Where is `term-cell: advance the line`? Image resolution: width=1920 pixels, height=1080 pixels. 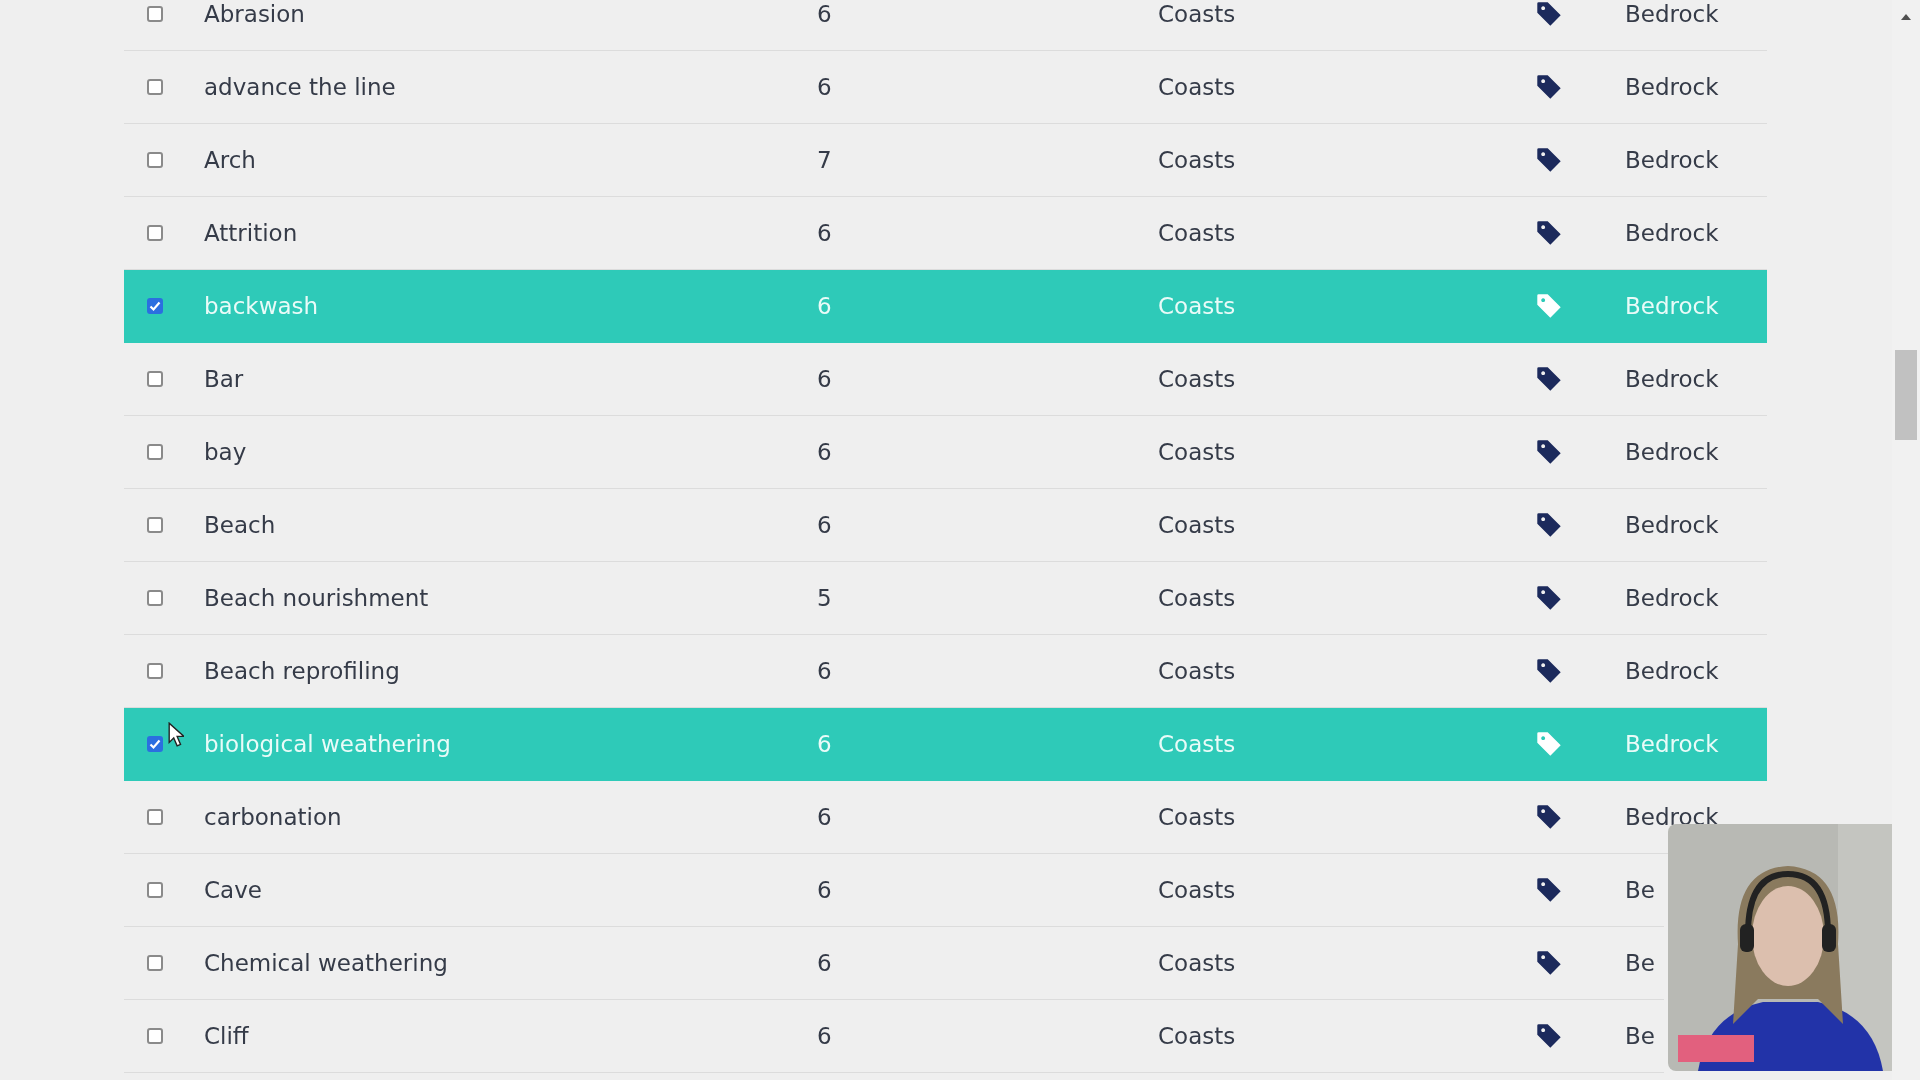
term-cell: advance the line is located at coordinates (300, 87).